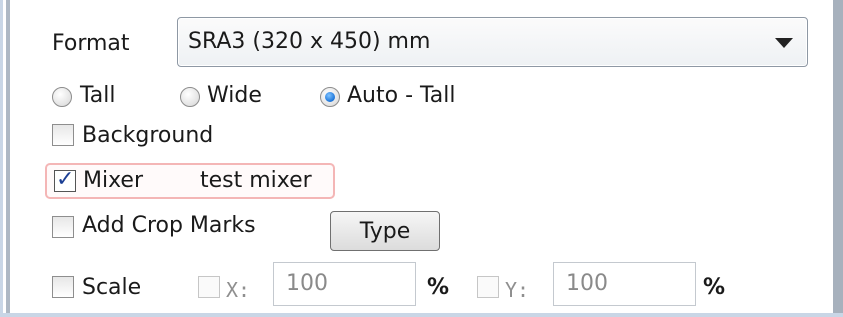  Describe the element at coordinates (169, 225) in the screenshot. I see `crop-marks-label: Add Crop Marks` at that location.